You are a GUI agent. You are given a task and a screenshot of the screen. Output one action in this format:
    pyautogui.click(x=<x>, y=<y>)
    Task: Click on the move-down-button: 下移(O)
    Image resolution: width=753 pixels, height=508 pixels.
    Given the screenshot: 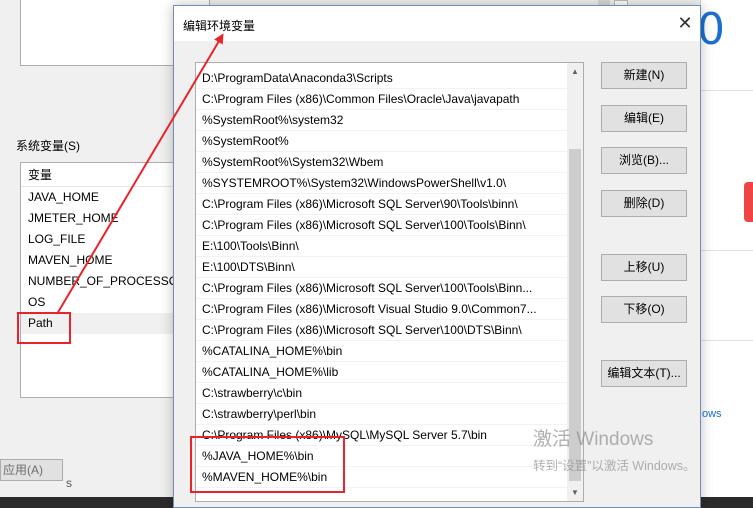 What is the action you would take?
    pyautogui.click(x=644, y=309)
    